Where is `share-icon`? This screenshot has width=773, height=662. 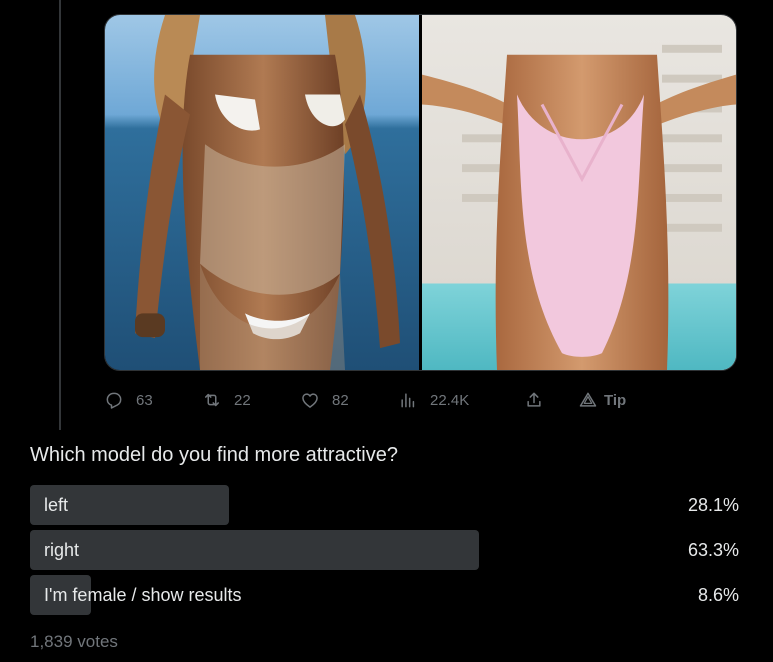
share-icon is located at coordinates (534, 400).